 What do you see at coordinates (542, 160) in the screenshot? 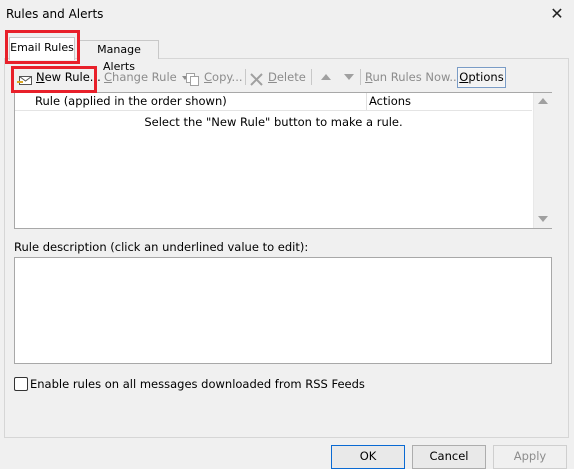
I see `rules-list-scrollbar` at bounding box center [542, 160].